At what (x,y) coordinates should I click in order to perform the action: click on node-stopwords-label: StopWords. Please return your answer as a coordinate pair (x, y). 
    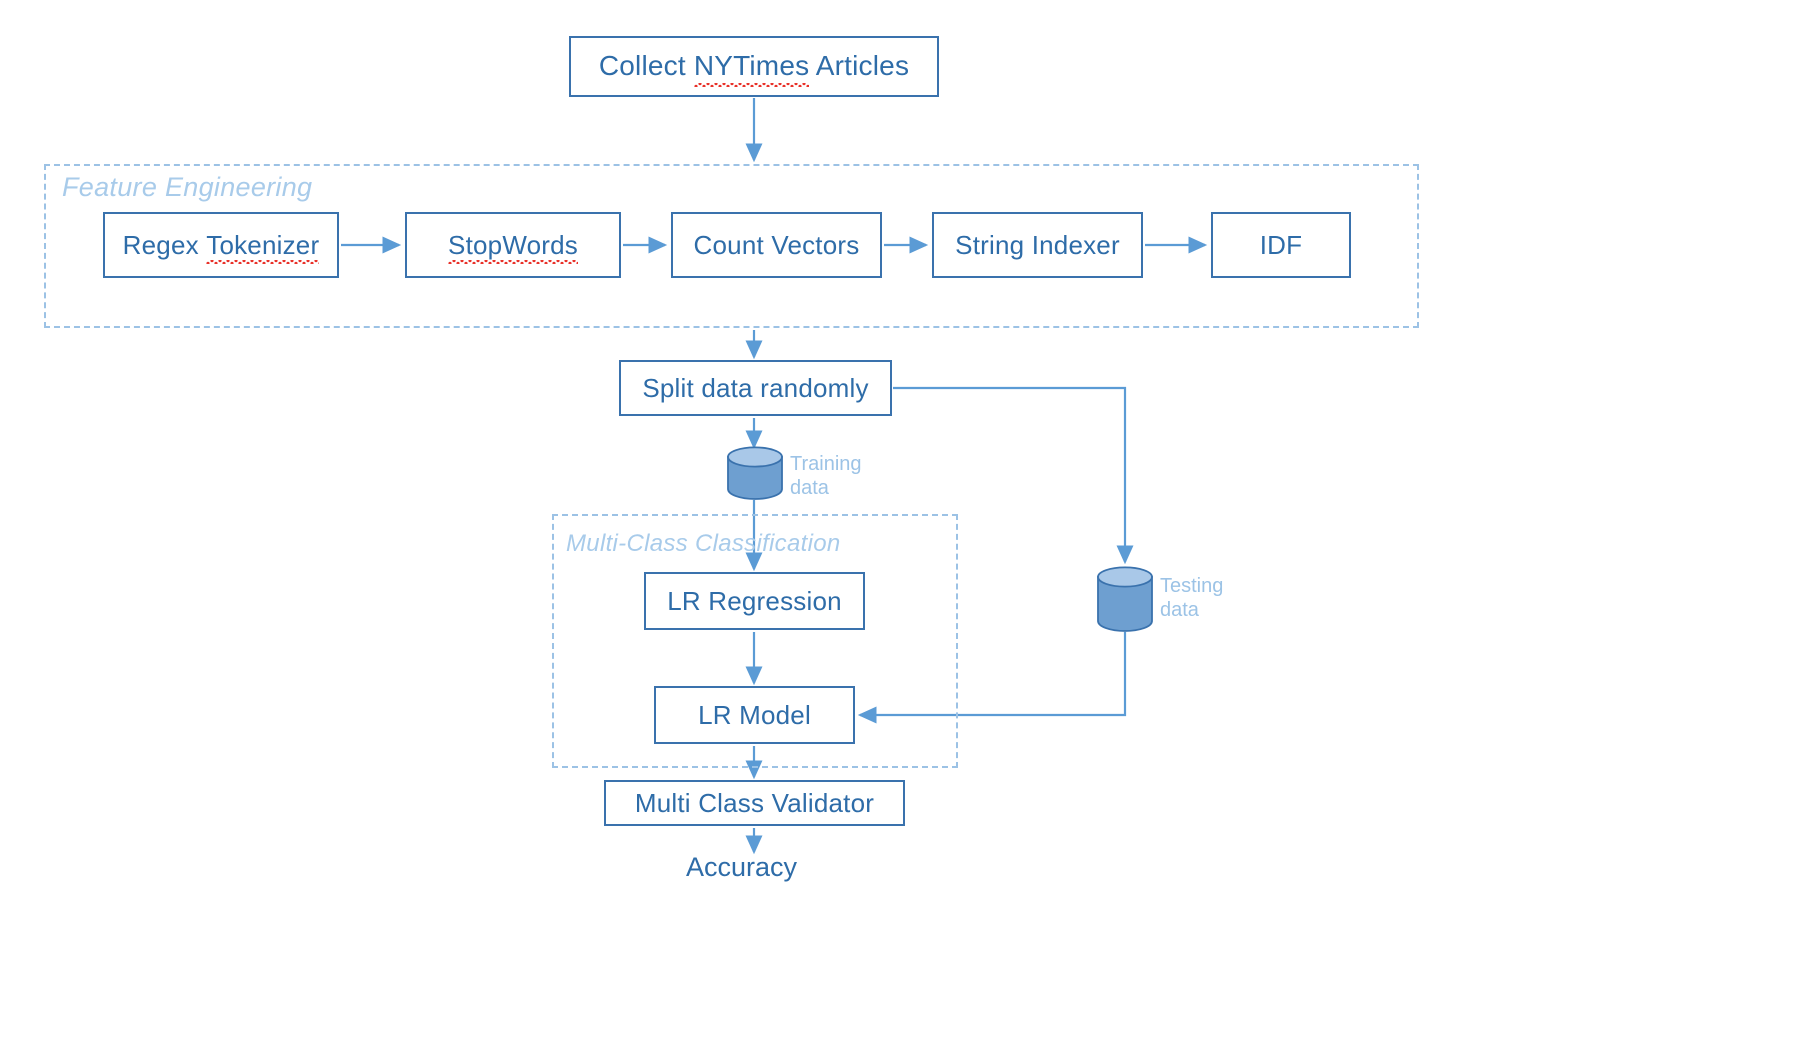
    Looking at the image, I should click on (513, 246).